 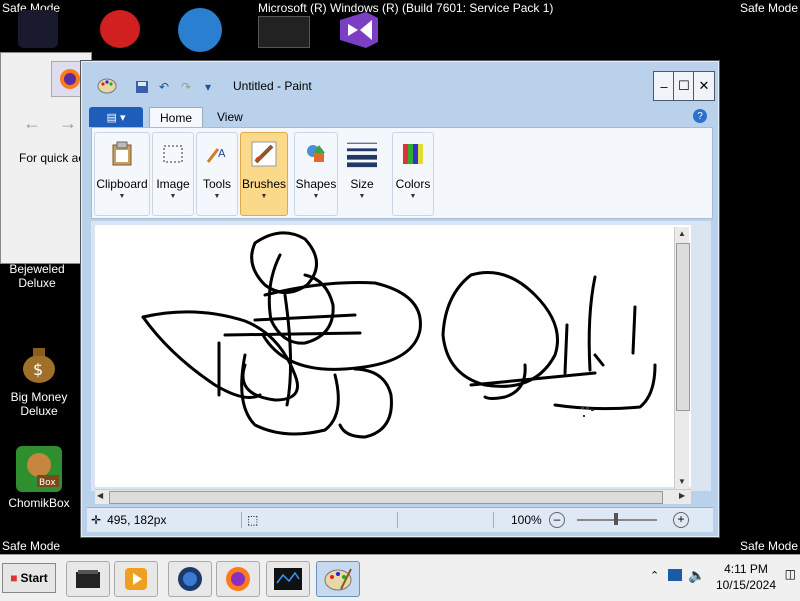 What do you see at coordinates (400, 116) in the screenshot?
I see `ribbon-tabs: ▤ ▾ Home View ?` at bounding box center [400, 116].